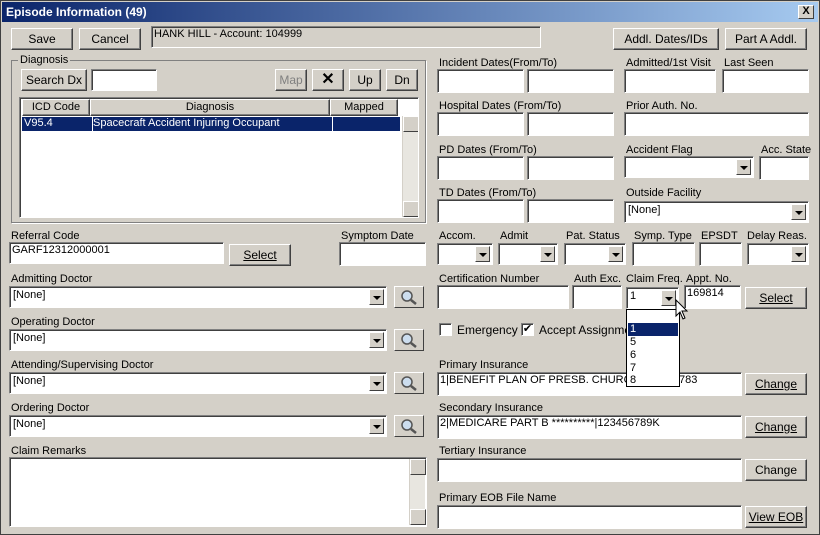 The height and width of the screenshot is (535, 820). What do you see at coordinates (500, 106) in the screenshot?
I see `hospital-dates-label: Hospital Dates (From/To)` at bounding box center [500, 106].